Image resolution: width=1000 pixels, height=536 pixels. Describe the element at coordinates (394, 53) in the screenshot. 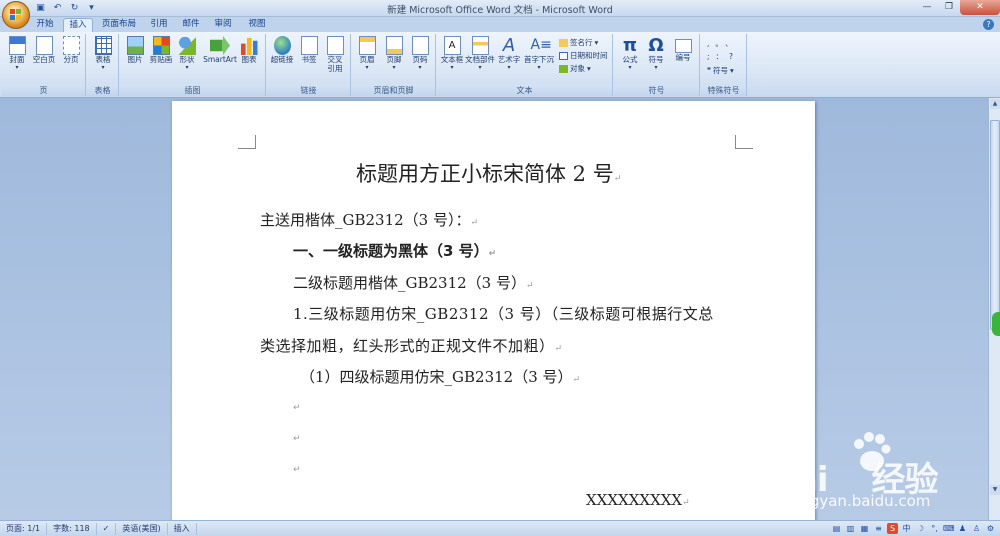

I see `footer-button: 页脚 ▾` at that location.